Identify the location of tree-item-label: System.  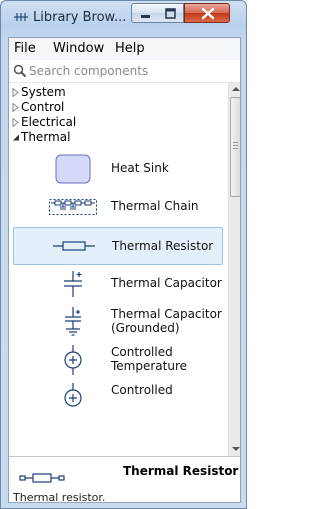
(43, 92).